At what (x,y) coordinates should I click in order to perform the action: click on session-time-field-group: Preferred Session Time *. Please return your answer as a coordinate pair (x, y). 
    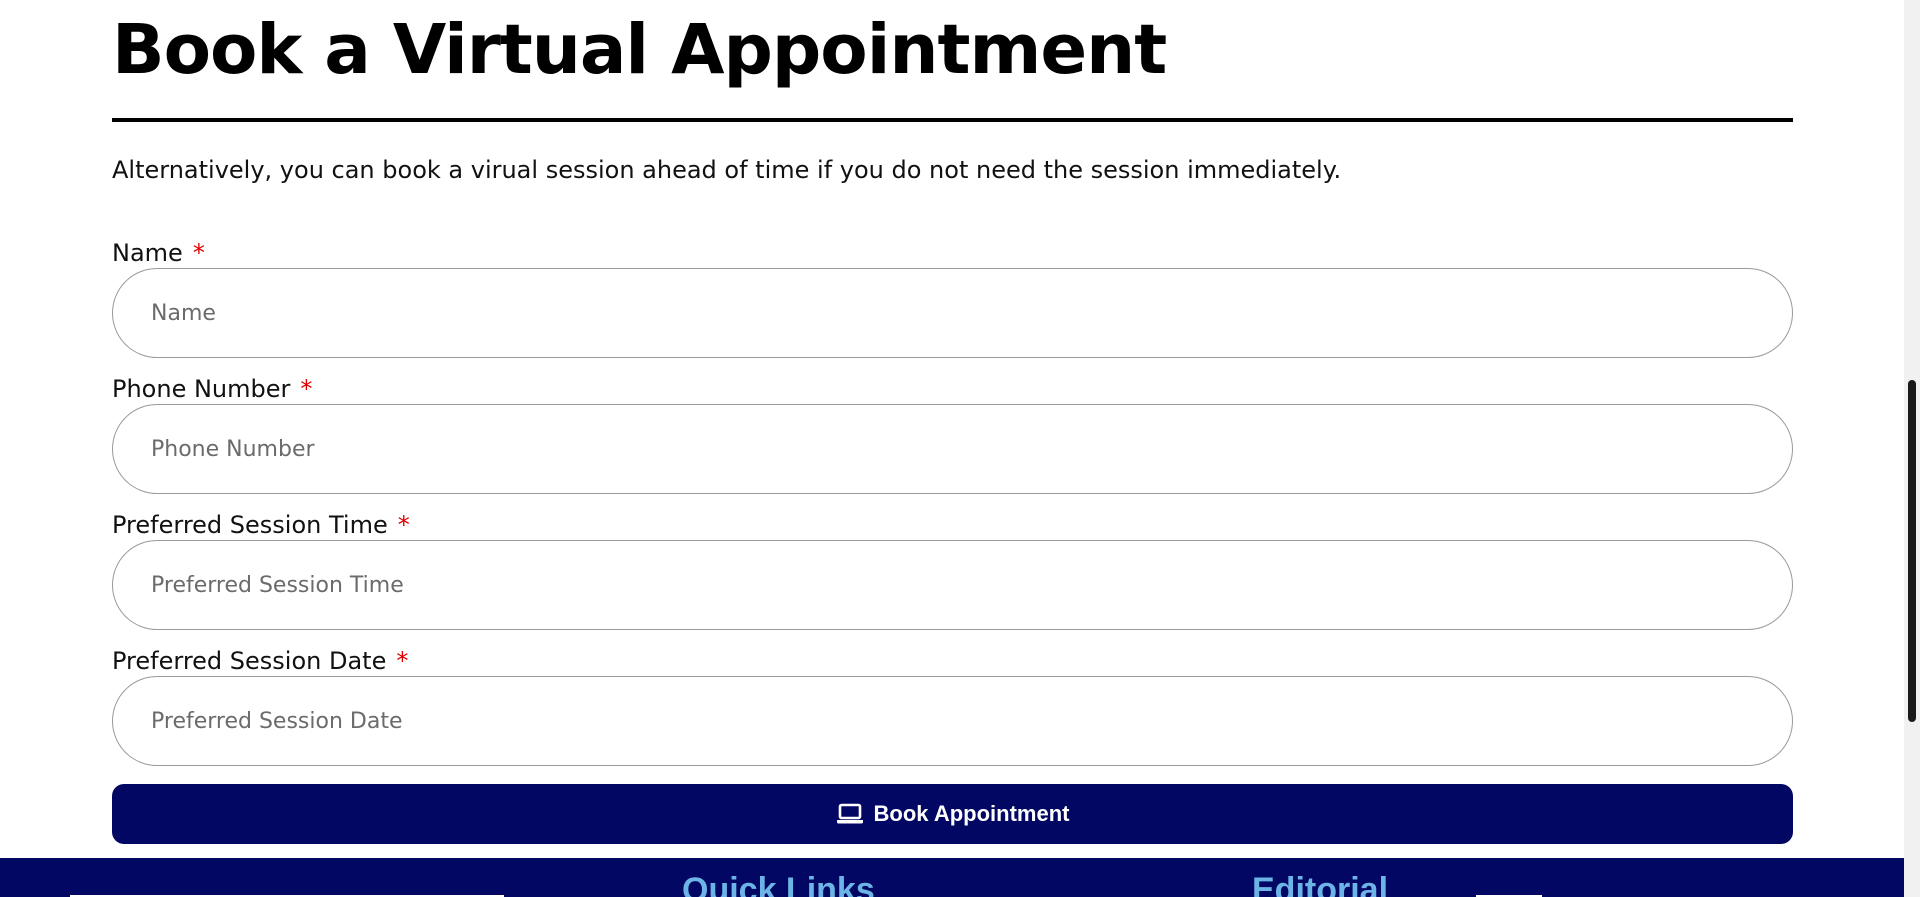
    Looking at the image, I should click on (952, 570).